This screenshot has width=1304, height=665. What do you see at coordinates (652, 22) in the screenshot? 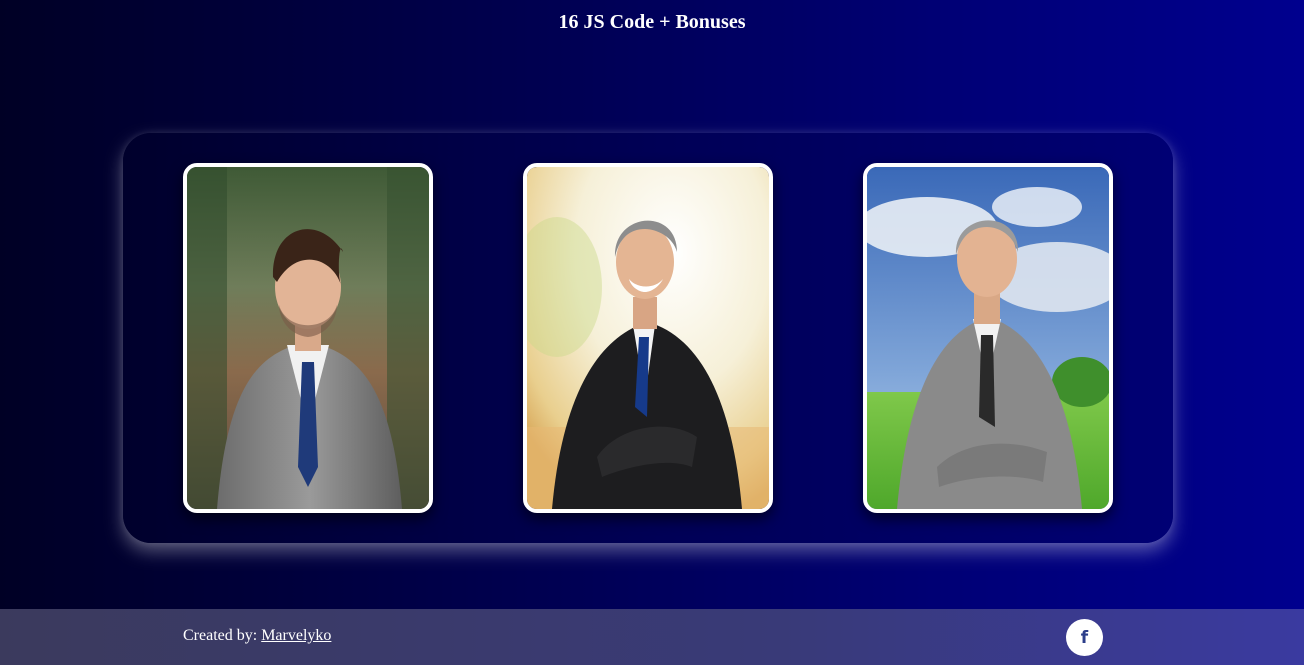
I see `page-title: 16 JS Code + Bonuses` at bounding box center [652, 22].